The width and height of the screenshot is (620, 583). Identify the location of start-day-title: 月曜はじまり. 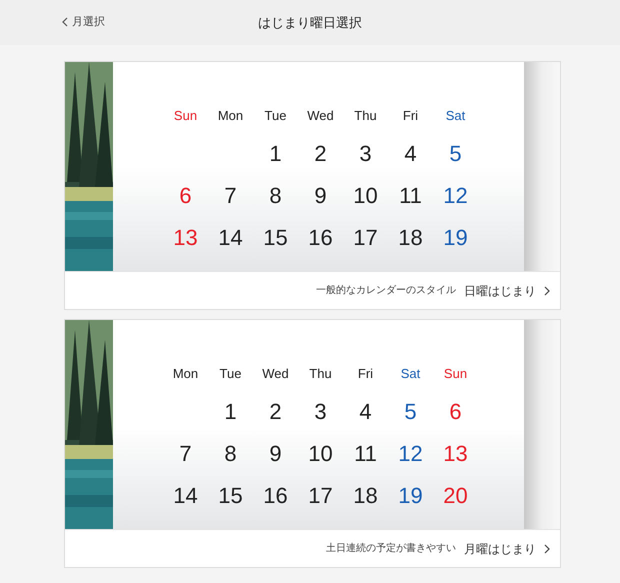
(500, 549).